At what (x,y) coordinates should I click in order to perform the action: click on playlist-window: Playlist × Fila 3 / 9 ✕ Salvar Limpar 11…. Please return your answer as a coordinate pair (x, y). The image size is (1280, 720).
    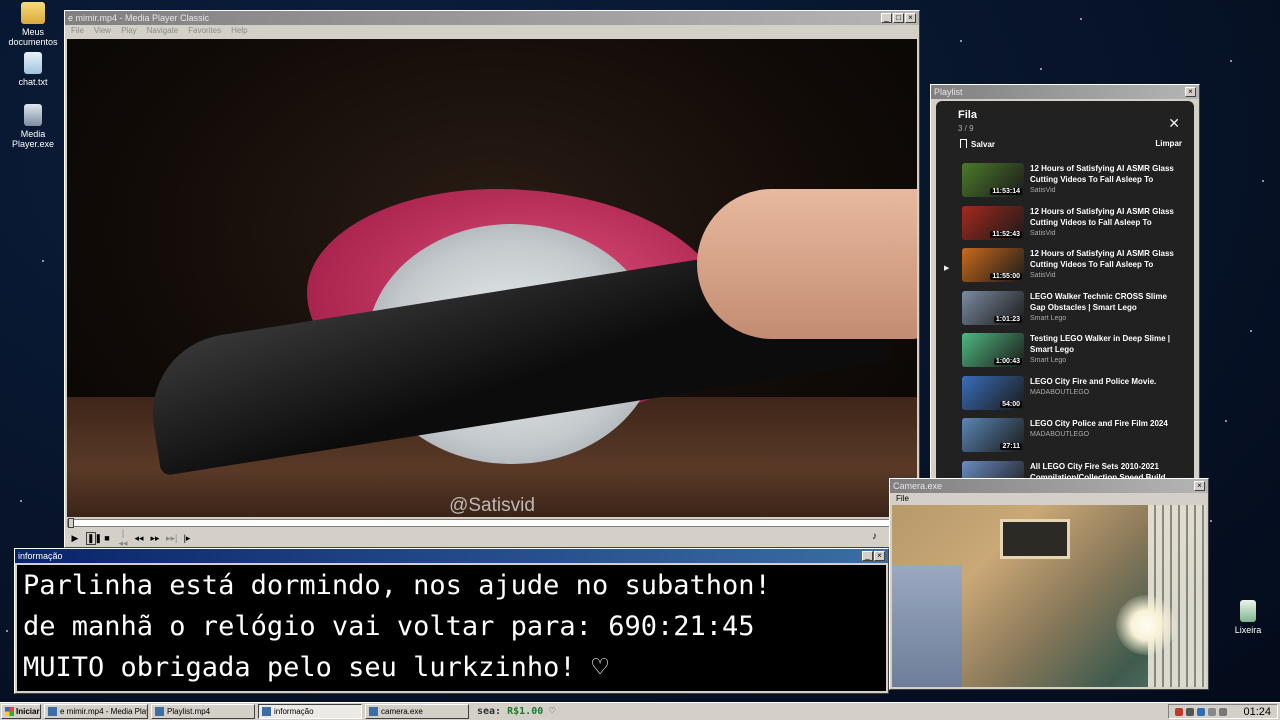
    Looking at the image, I should click on (1065, 282).